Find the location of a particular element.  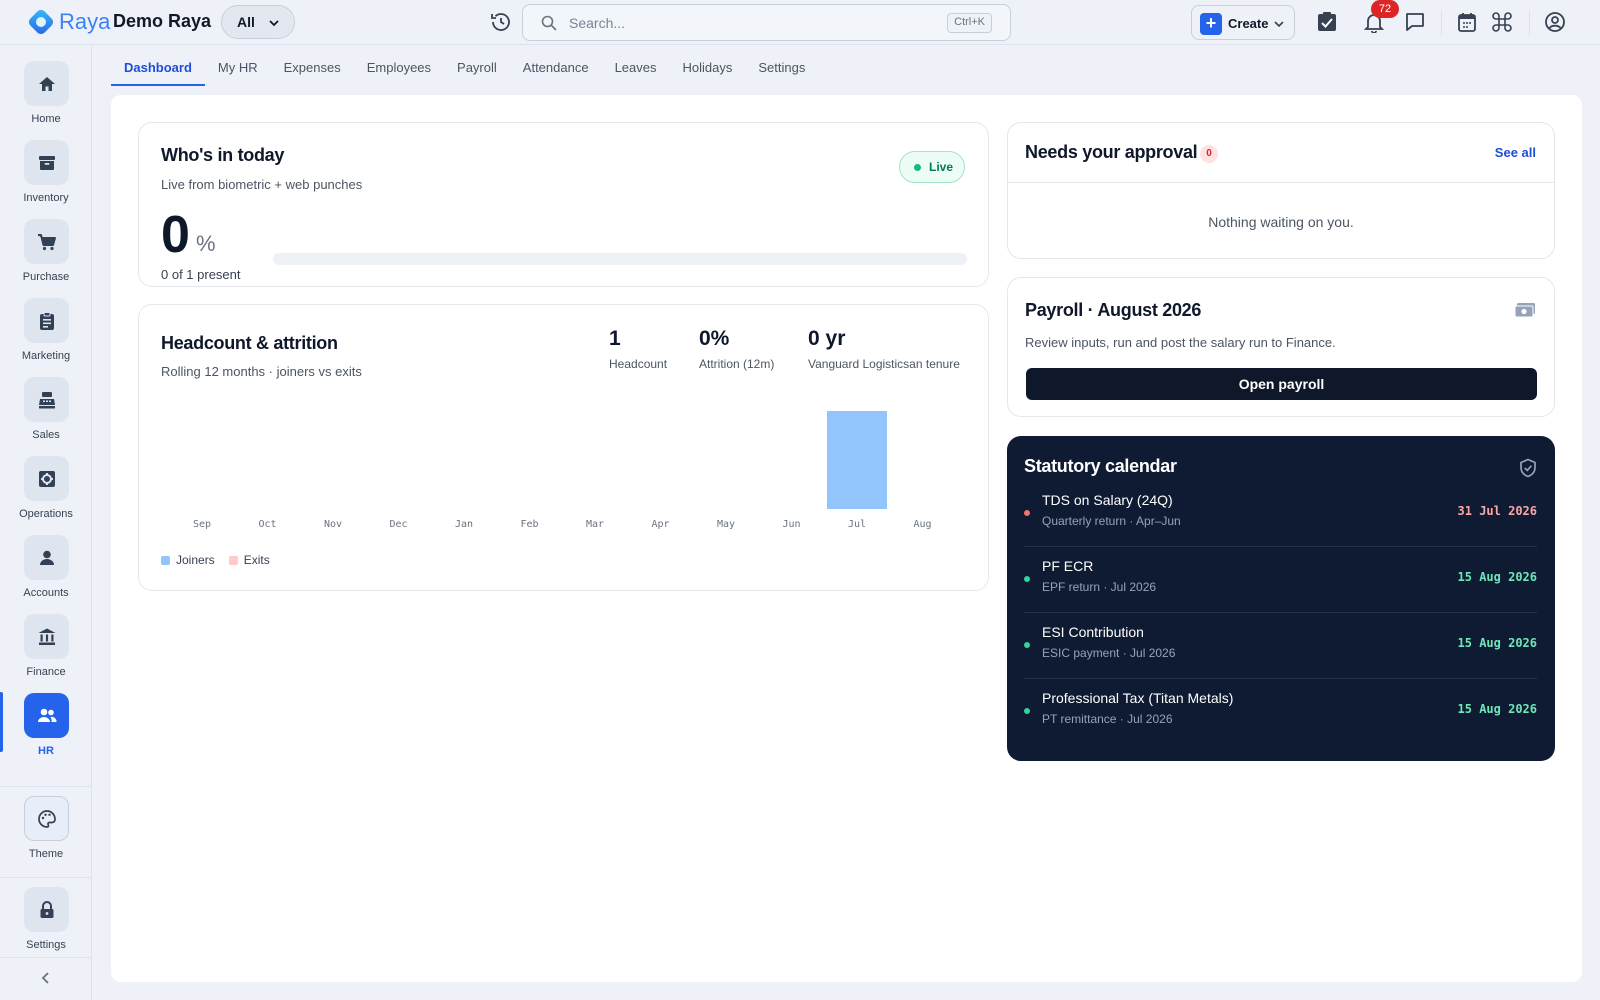

x-tick-label: Mar is located at coordinates (595, 524).